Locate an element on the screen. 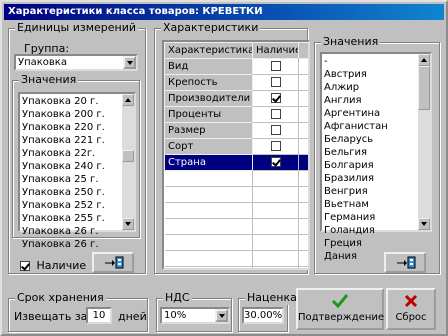 This screenshot has width=448, height=336. table-row: Страна is located at coordinates (236, 162).